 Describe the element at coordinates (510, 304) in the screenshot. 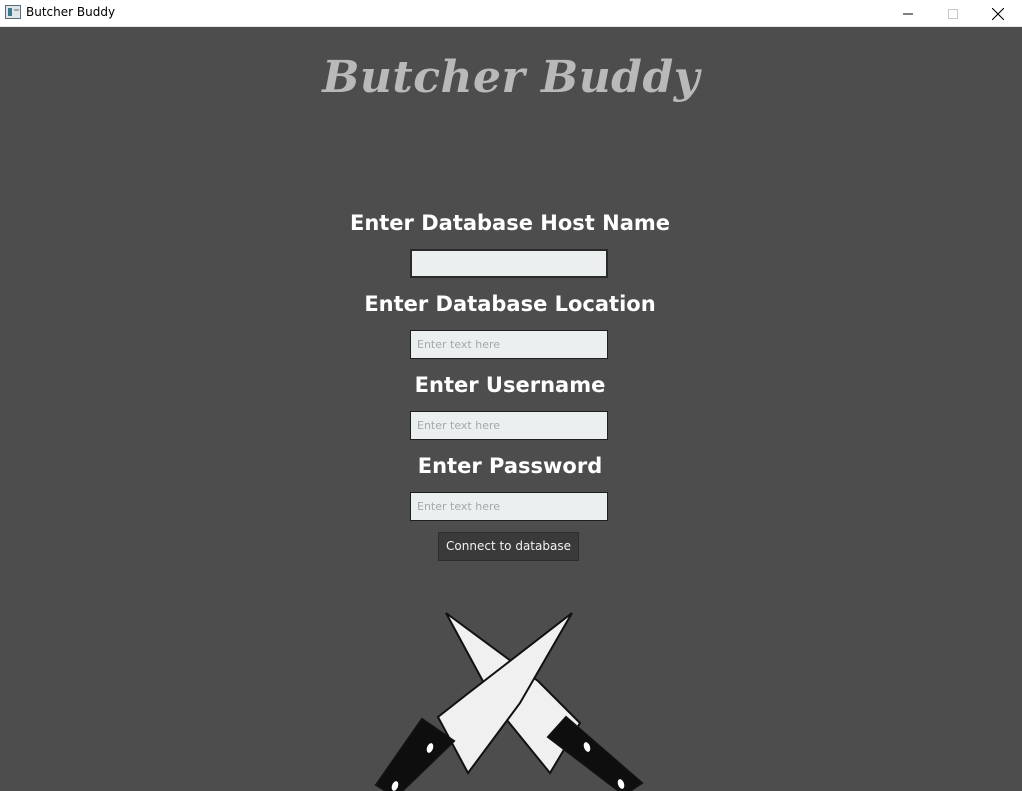

I see `database-location-label: Enter Database Location` at that location.